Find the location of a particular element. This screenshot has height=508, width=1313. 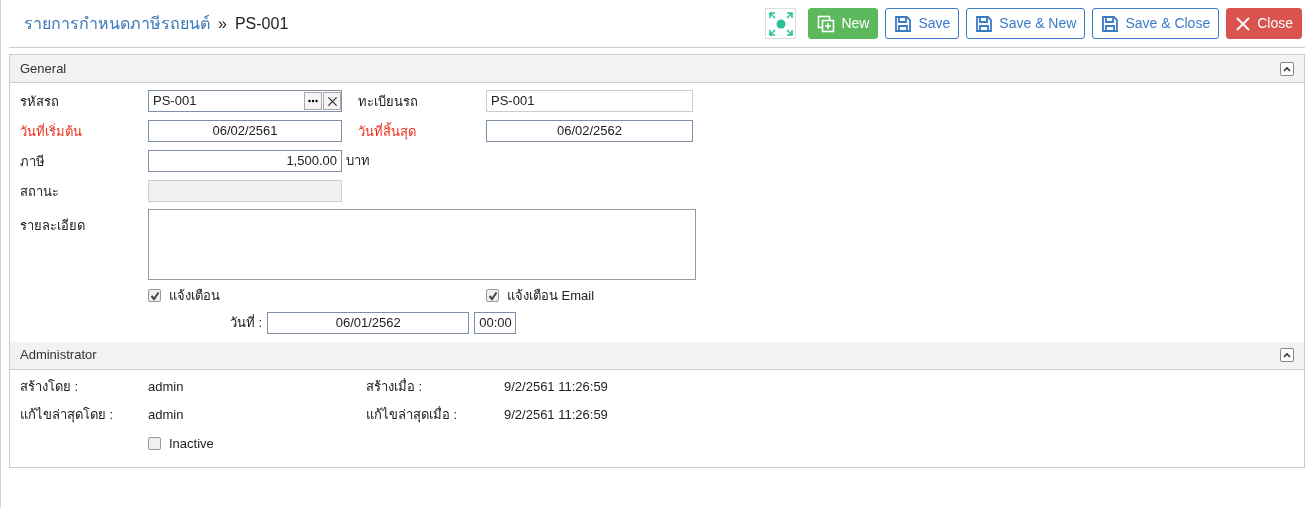

ellipsis-icon is located at coordinates (313, 101).